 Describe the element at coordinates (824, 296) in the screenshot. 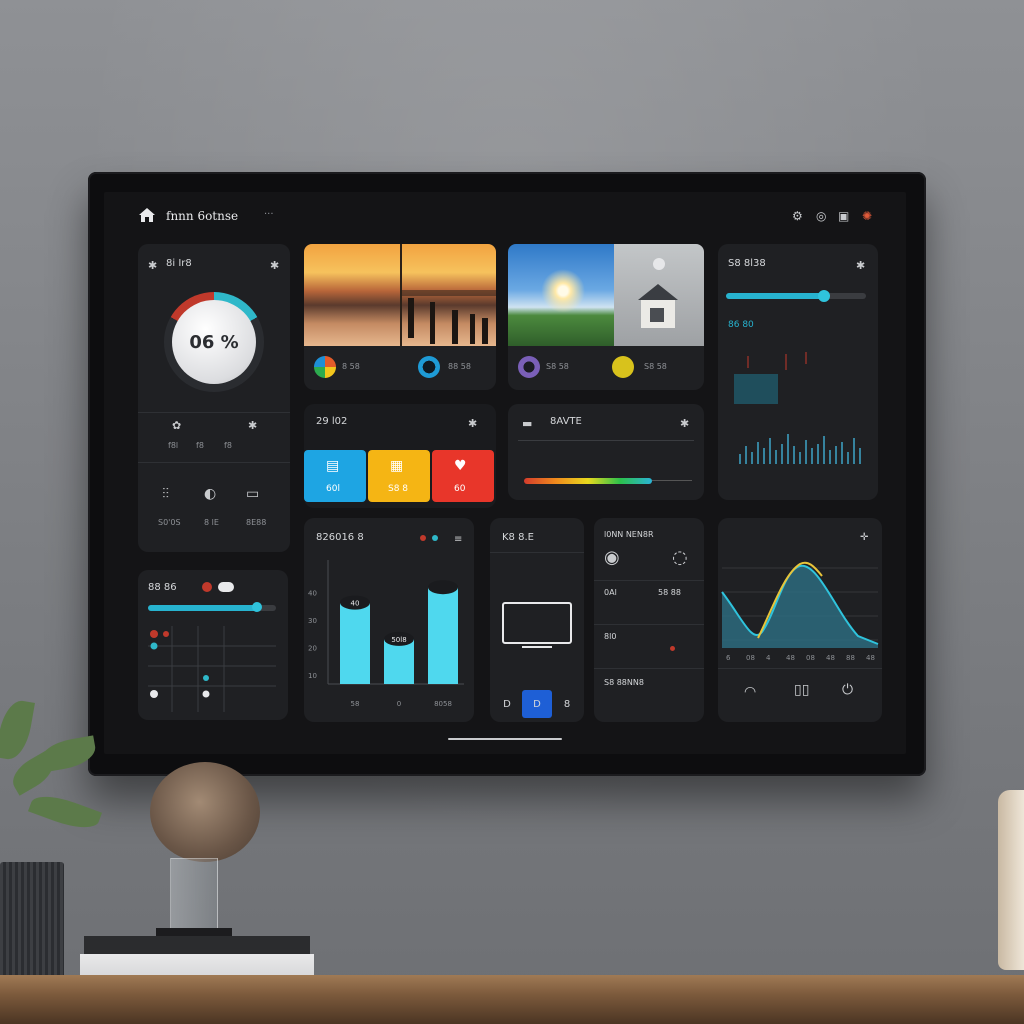

I see `volume-knob` at that location.